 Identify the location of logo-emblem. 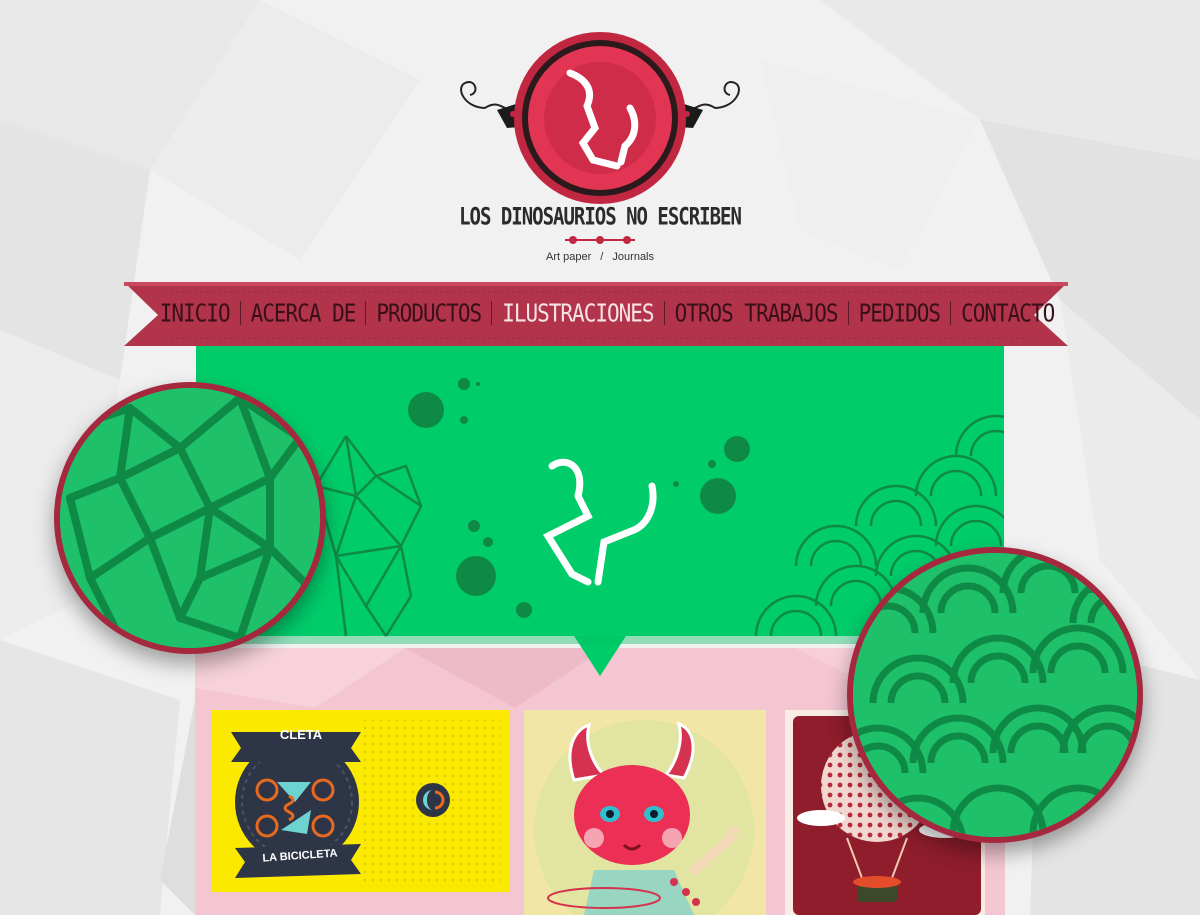
(600, 118).